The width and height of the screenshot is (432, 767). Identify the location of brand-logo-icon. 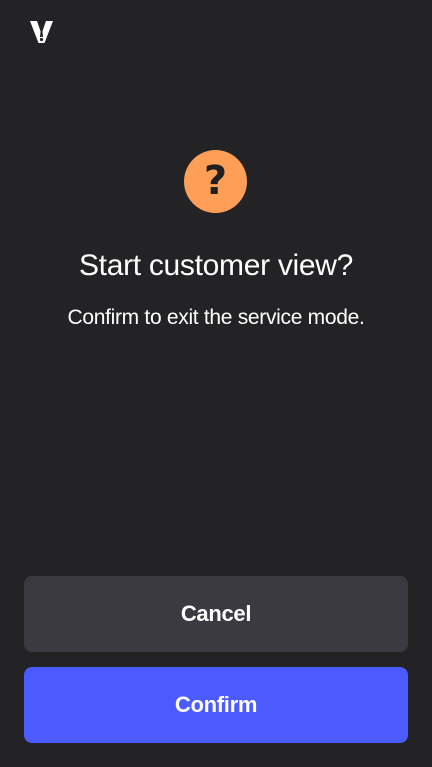
(42, 32).